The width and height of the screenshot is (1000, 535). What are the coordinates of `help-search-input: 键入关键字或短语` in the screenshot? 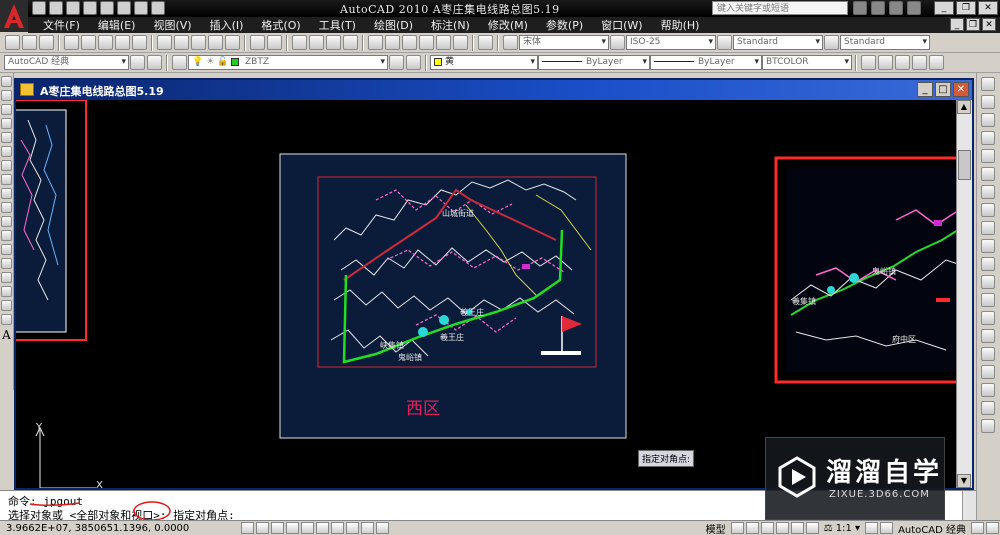 It's located at (780, 8).